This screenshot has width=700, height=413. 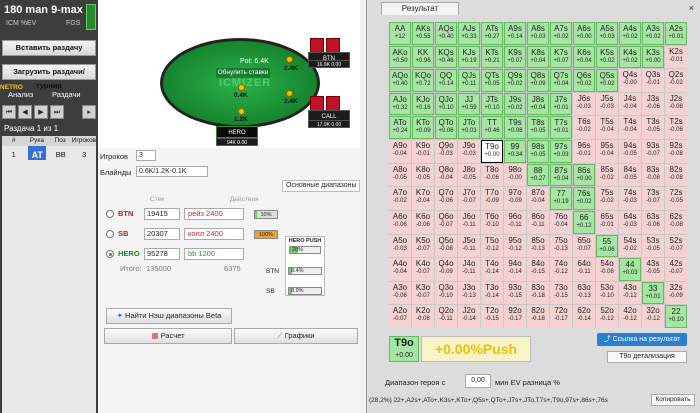 What do you see at coordinates (653, 80) in the screenshot?
I see `grid-cell-Q3s: Q3s -0.01` at bounding box center [653, 80].